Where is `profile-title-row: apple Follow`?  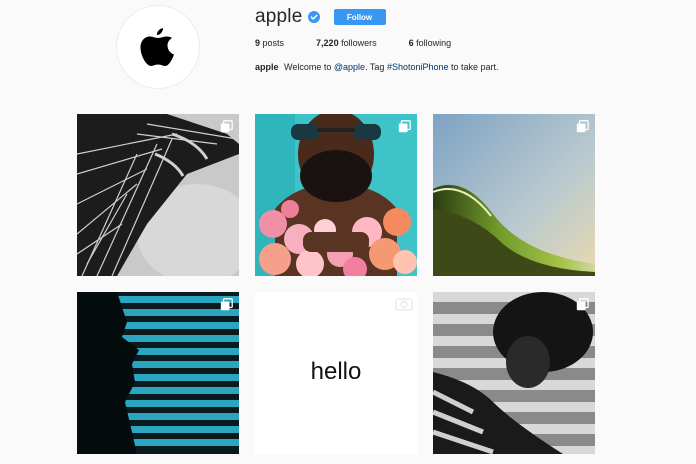 profile-title-row: apple Follow is located at coordinates (320, 17).